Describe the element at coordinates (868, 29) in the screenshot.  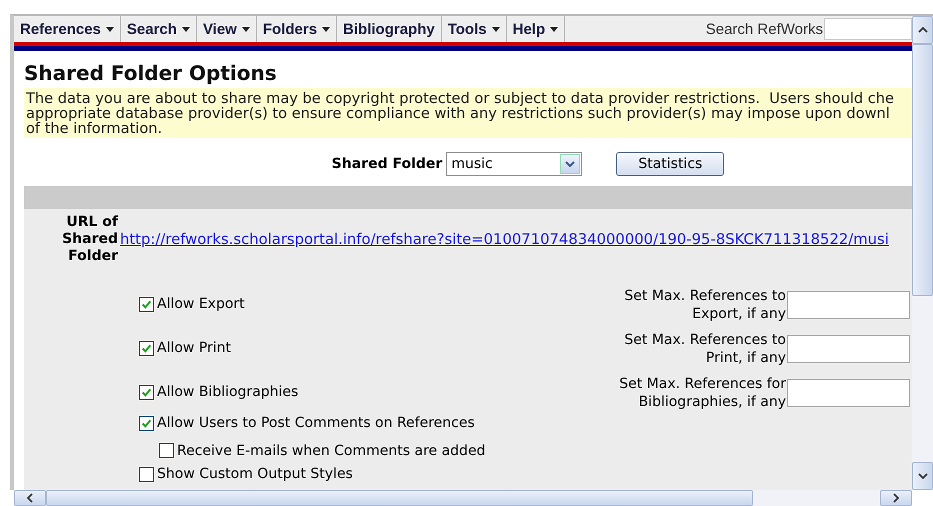
I see `search-field` at that location.